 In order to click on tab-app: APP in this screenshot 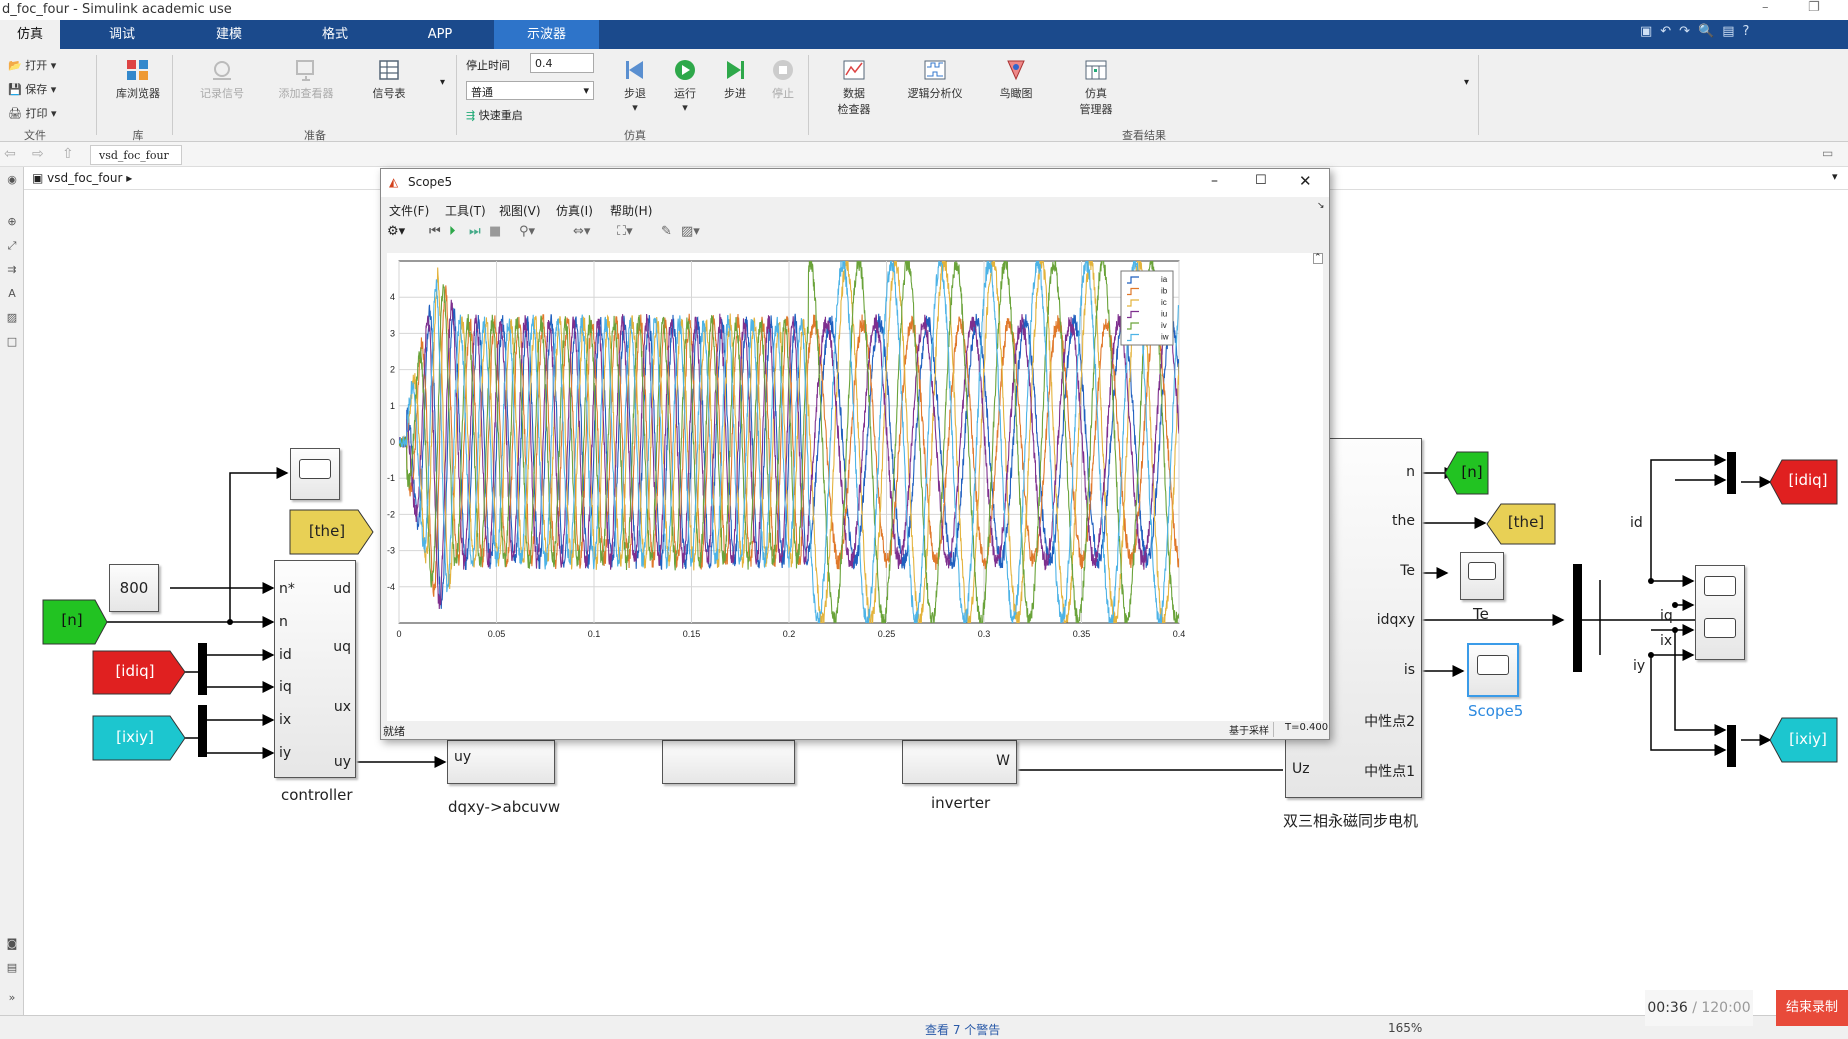, I will do `click(440, 34)`.